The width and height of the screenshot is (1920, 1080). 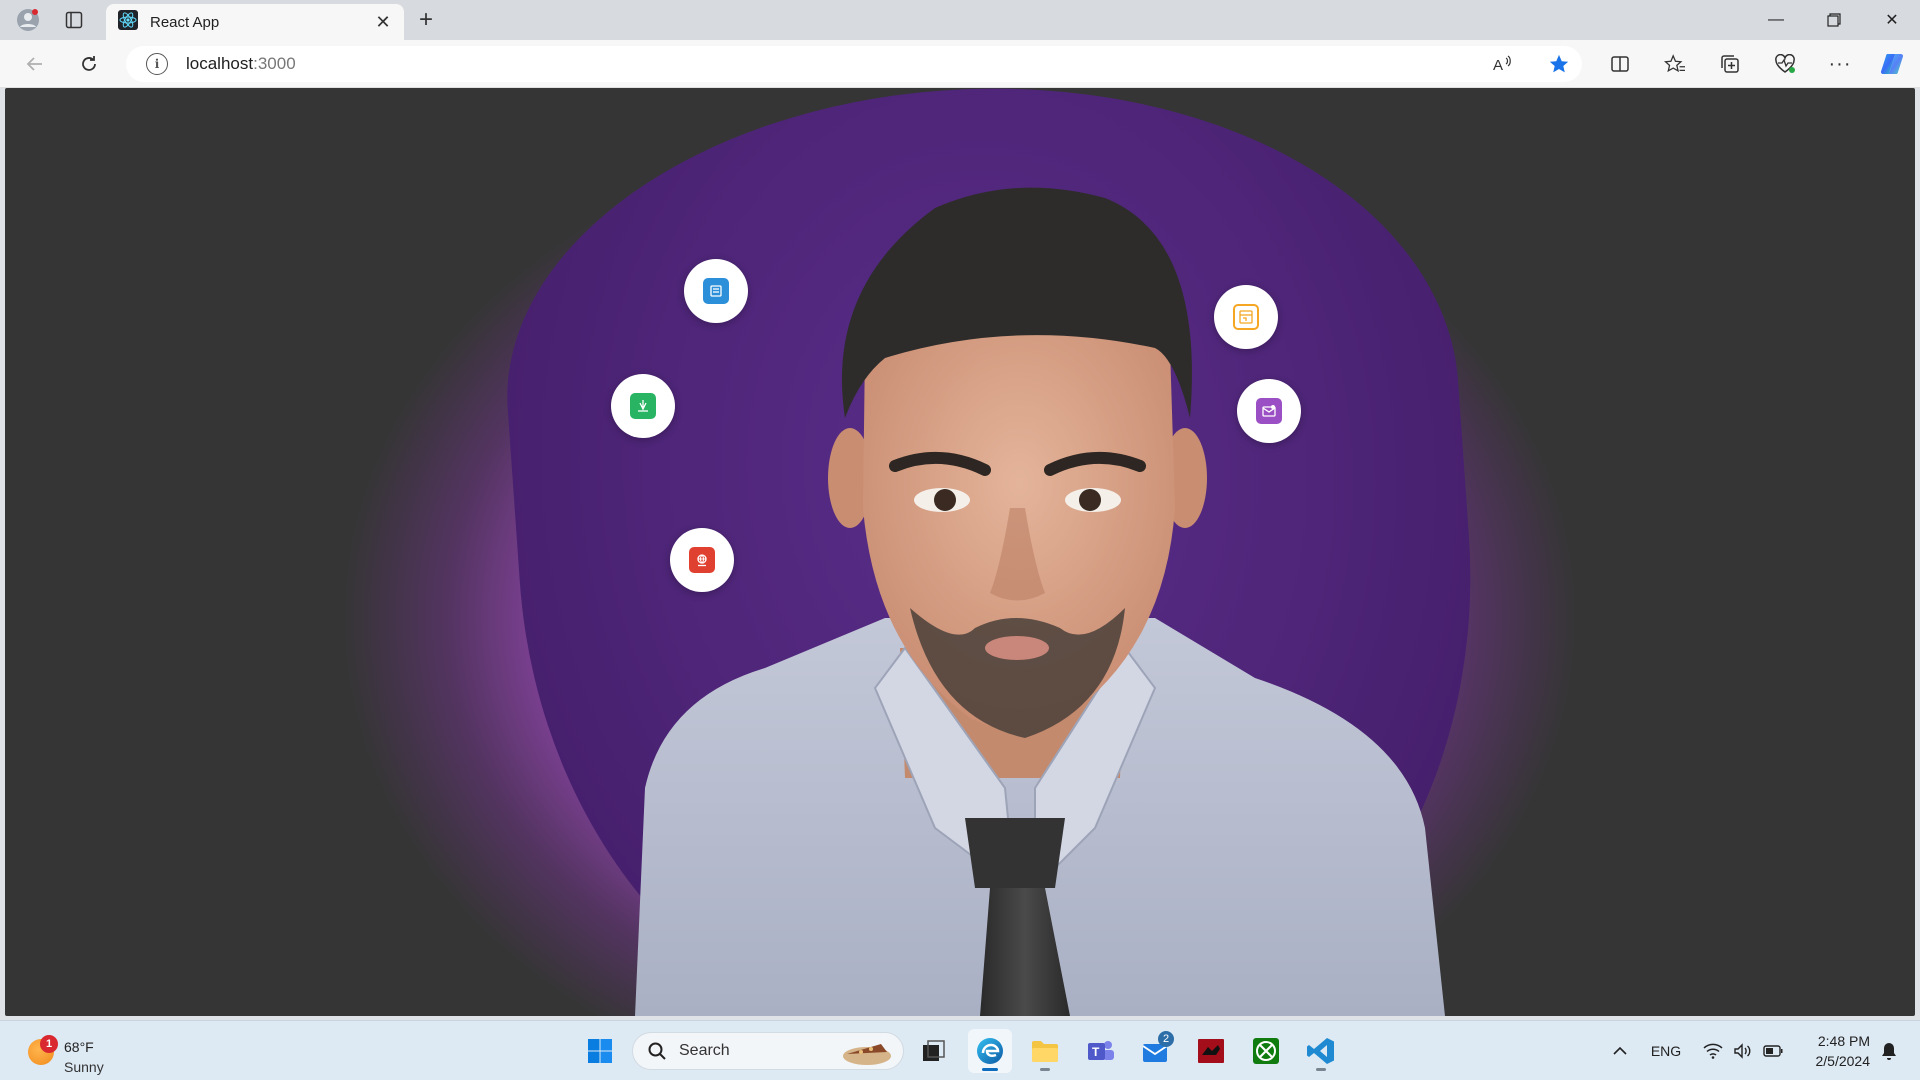 I want to click on read-aloud-icon: A, so click(x=1503, y=64).